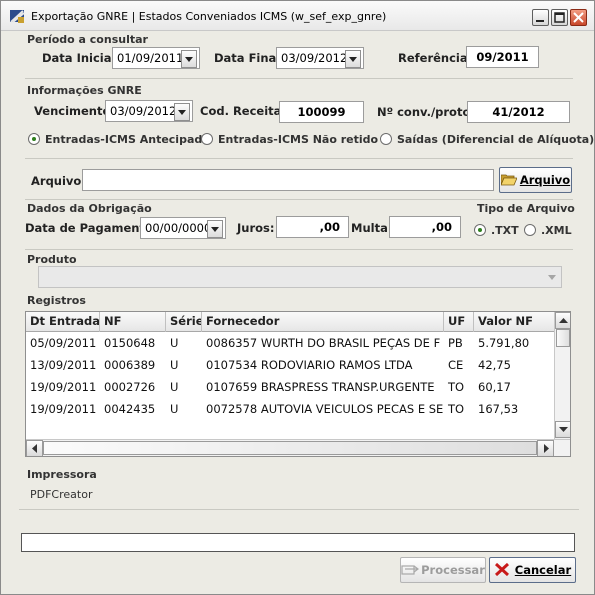 The width and height of the screenshot is (595, 595). I want to click on referencia-input: 09/2011, so click(502, 57).